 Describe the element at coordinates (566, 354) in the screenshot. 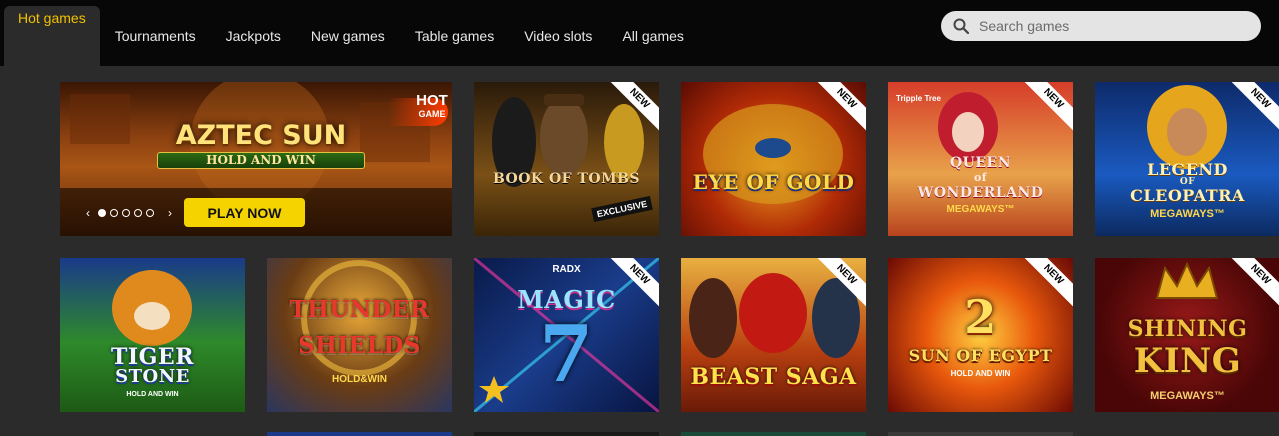

I see `game-number: 7` at that location.